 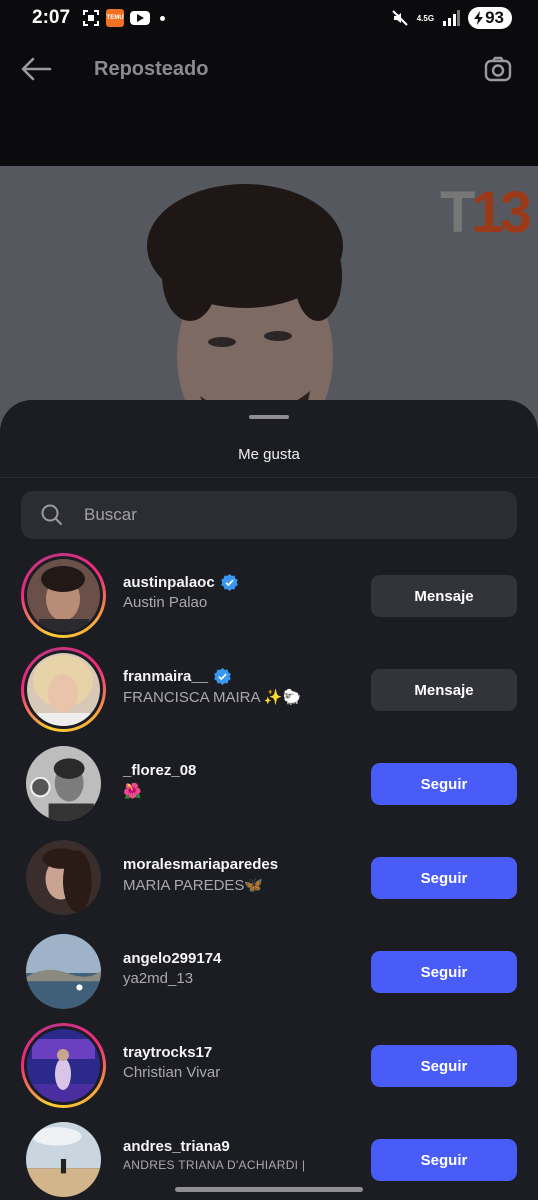 I want to click on list-item: traytrocks17 Christian Vivar Seguir, so click(x=269, y=1065).